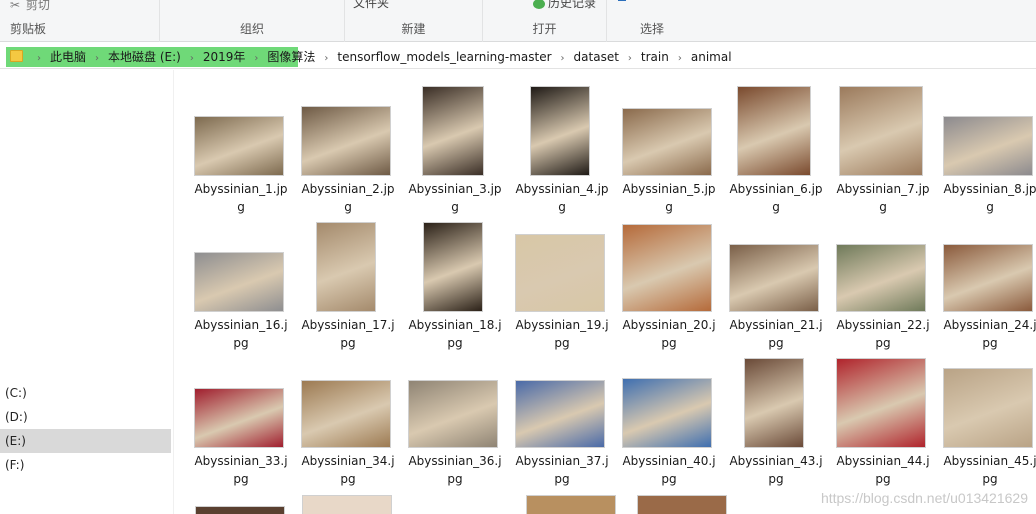  I want to click on breadcrumb-item: 2019年, so click(224, 57).